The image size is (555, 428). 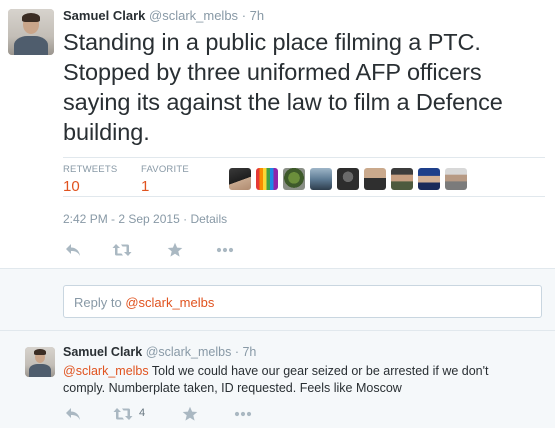 What do you see at coordinates (90, 169) in the screenshot?
I see `retweets-label: RETWEETS` at bounding box center [90, 169].